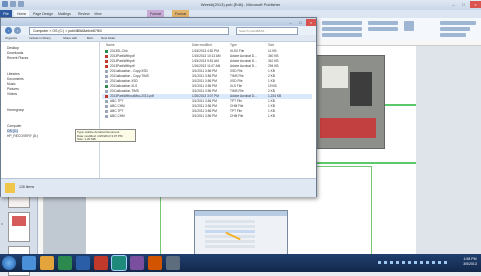 The height and width of the screenshot is (276, 481). What do you see at coordinates (117, 101) in the screenshot?
I see `file-name: ABC.TPT` at bounding box center [117, 101].